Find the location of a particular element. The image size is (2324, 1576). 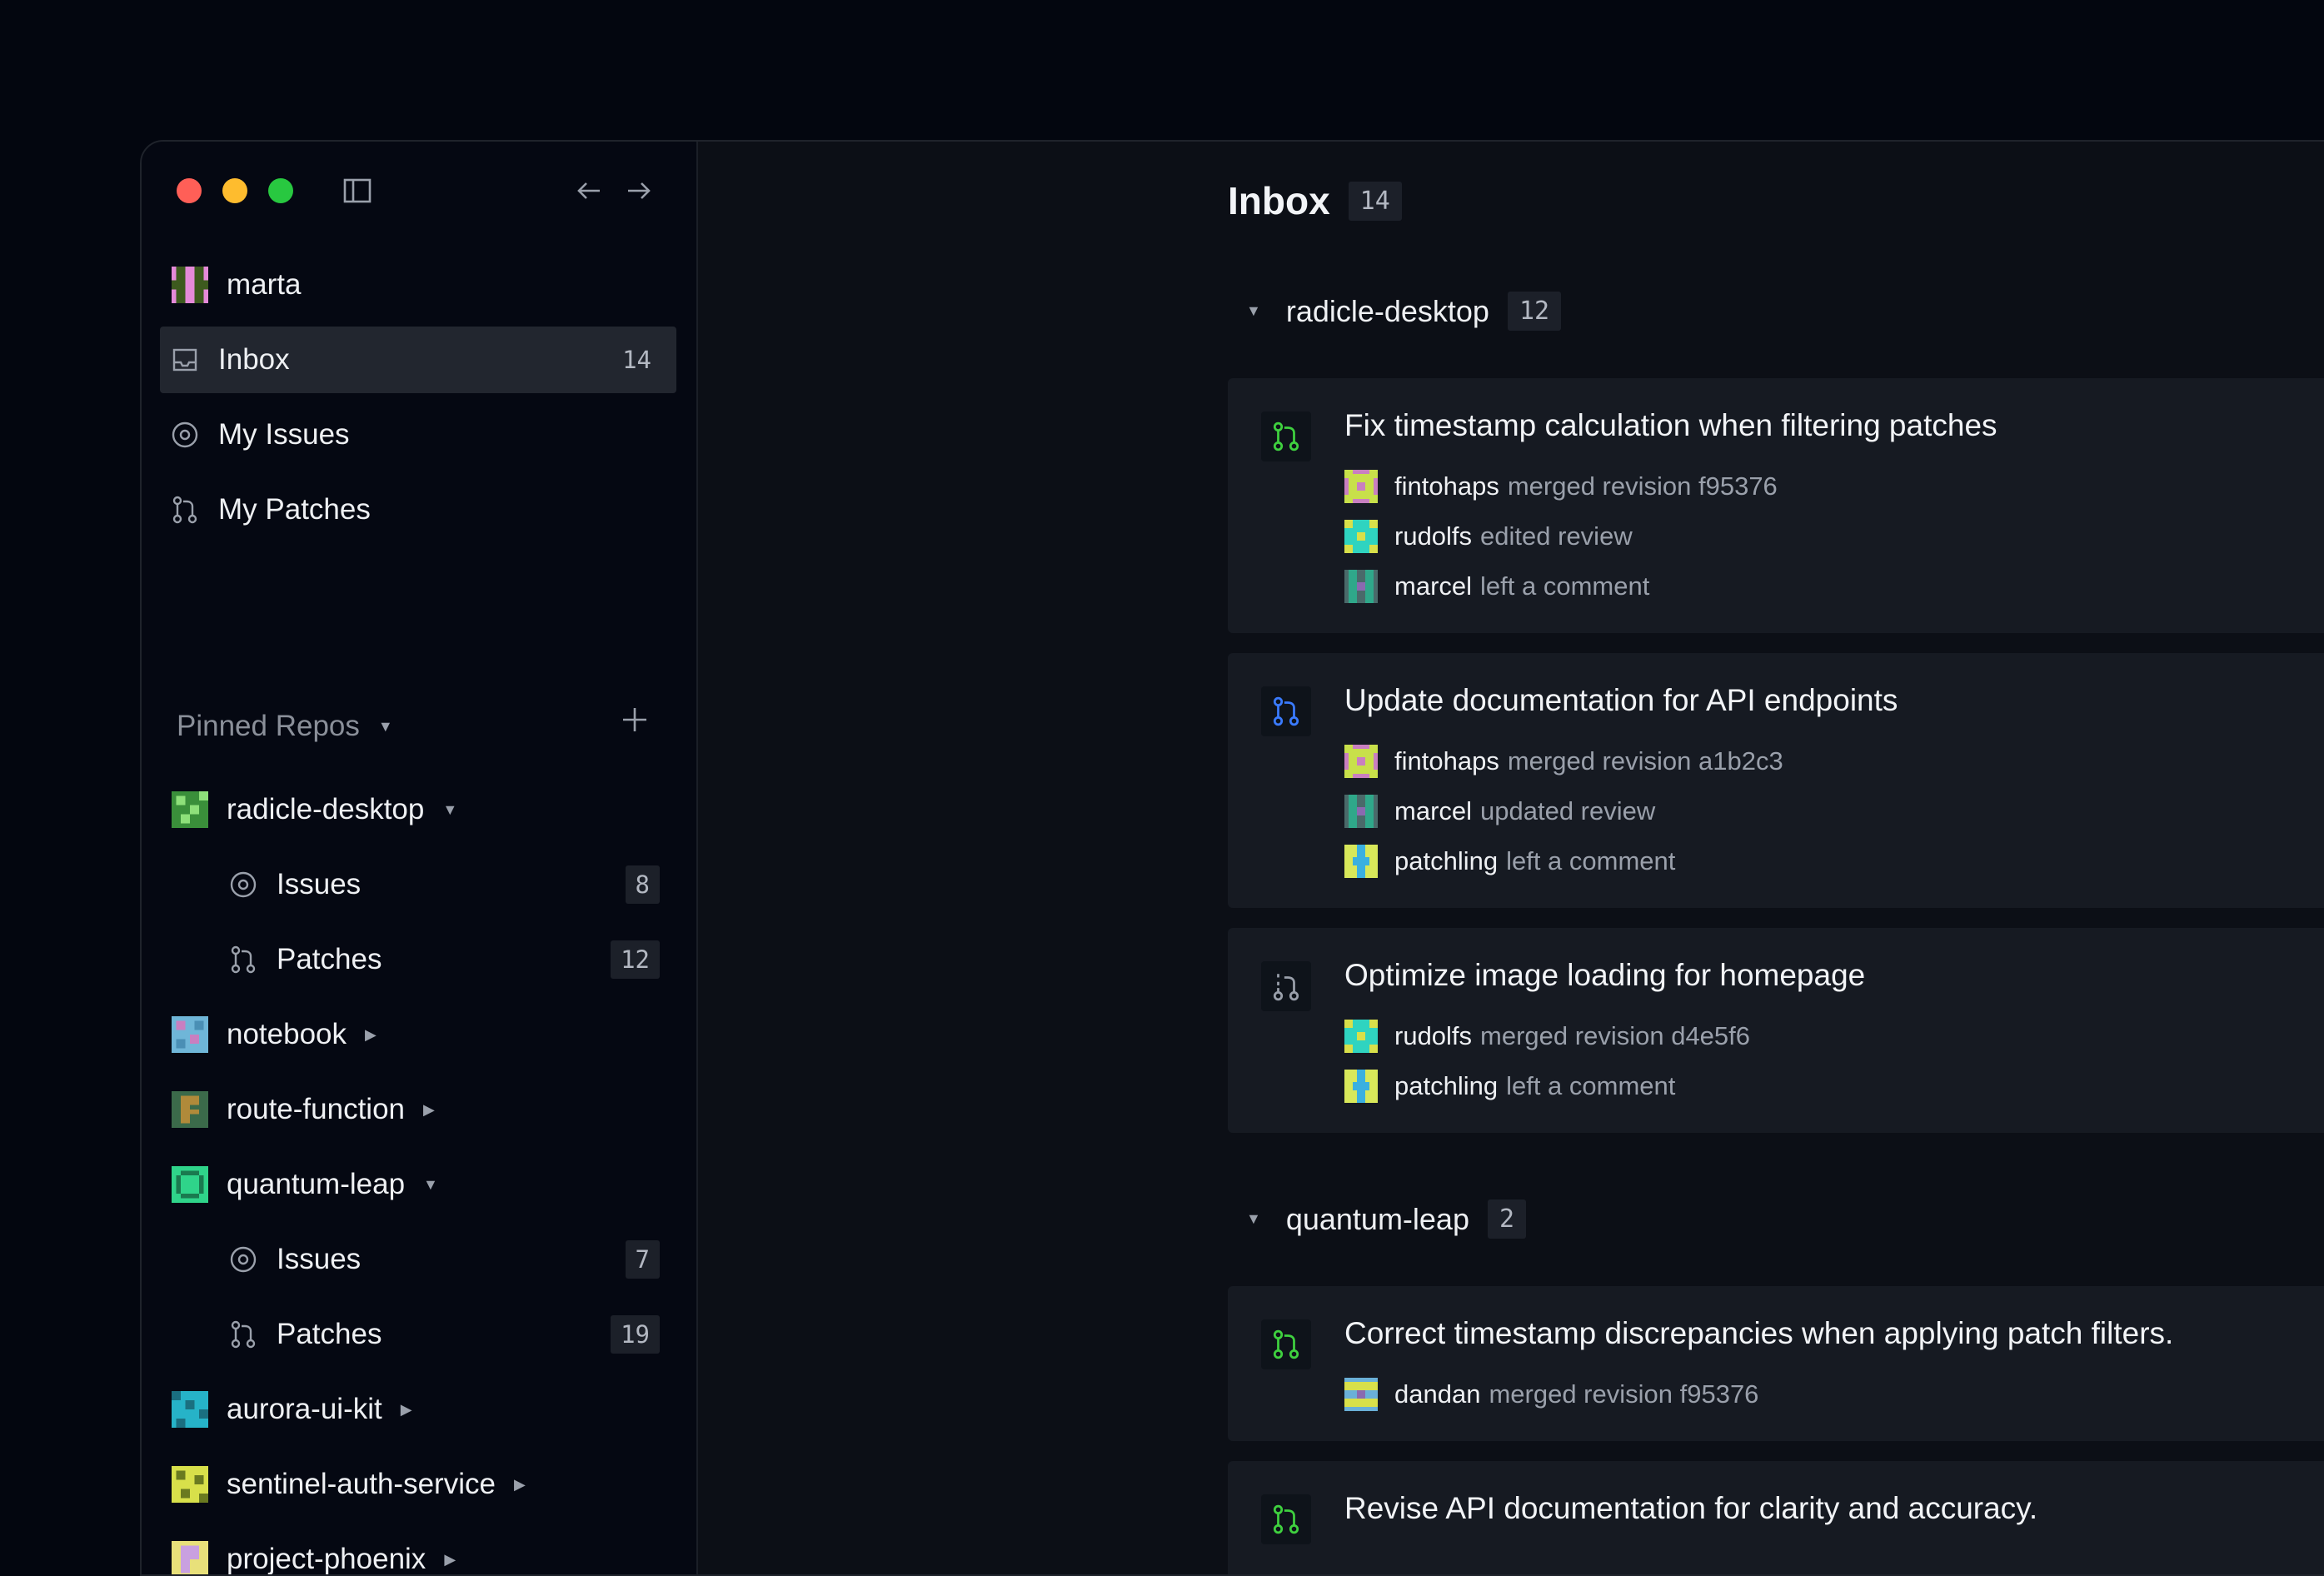

back-arrow-icon is located at coordinates (589, 191).